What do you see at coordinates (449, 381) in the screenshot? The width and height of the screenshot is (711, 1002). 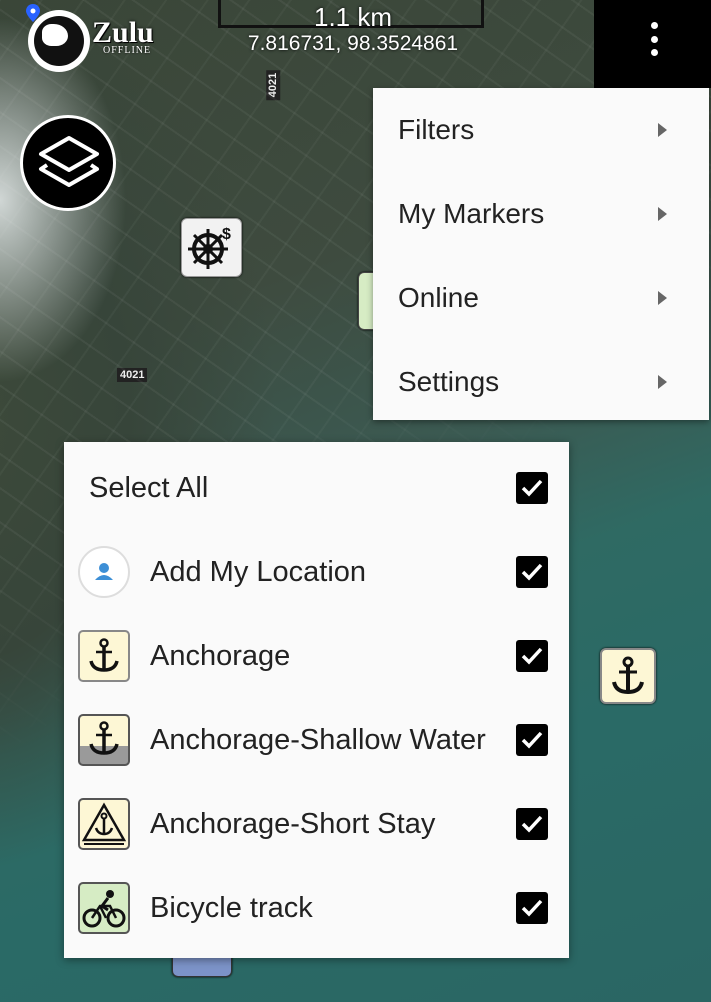 I see `menu-item-label: Settings` at bounding box center [449, 381].